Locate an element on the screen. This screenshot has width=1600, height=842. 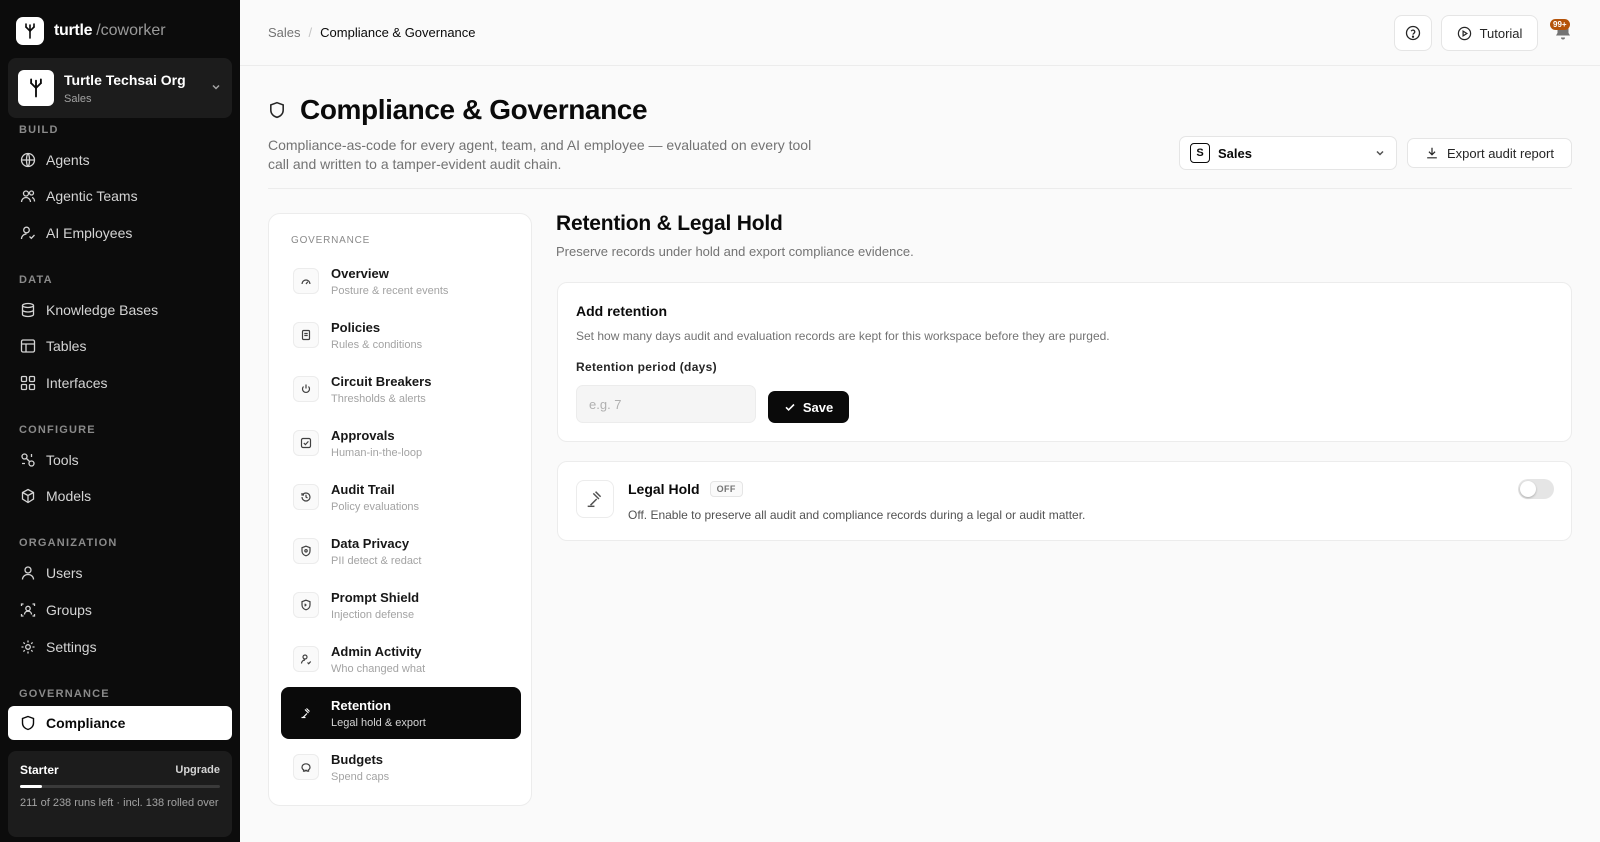
save-button: Save is located at coordinates (808, 407).